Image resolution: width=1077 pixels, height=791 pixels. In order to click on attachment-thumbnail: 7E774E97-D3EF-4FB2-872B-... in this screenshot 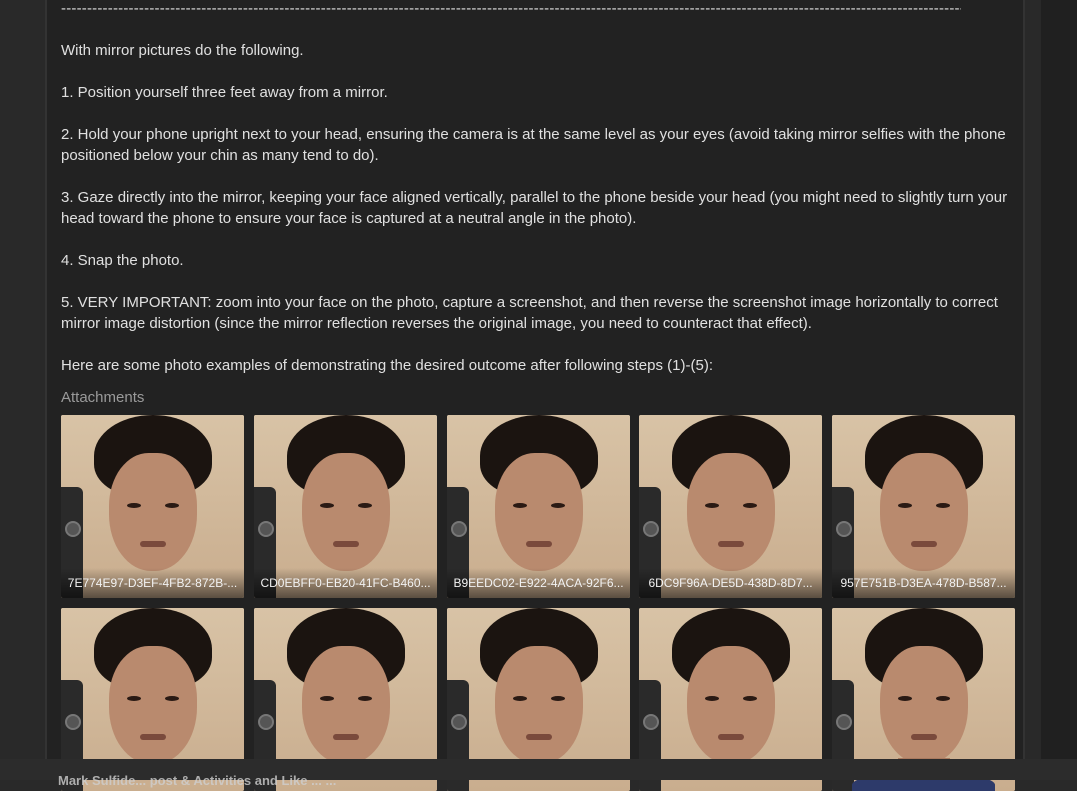, I will do `click(152, 506)`.